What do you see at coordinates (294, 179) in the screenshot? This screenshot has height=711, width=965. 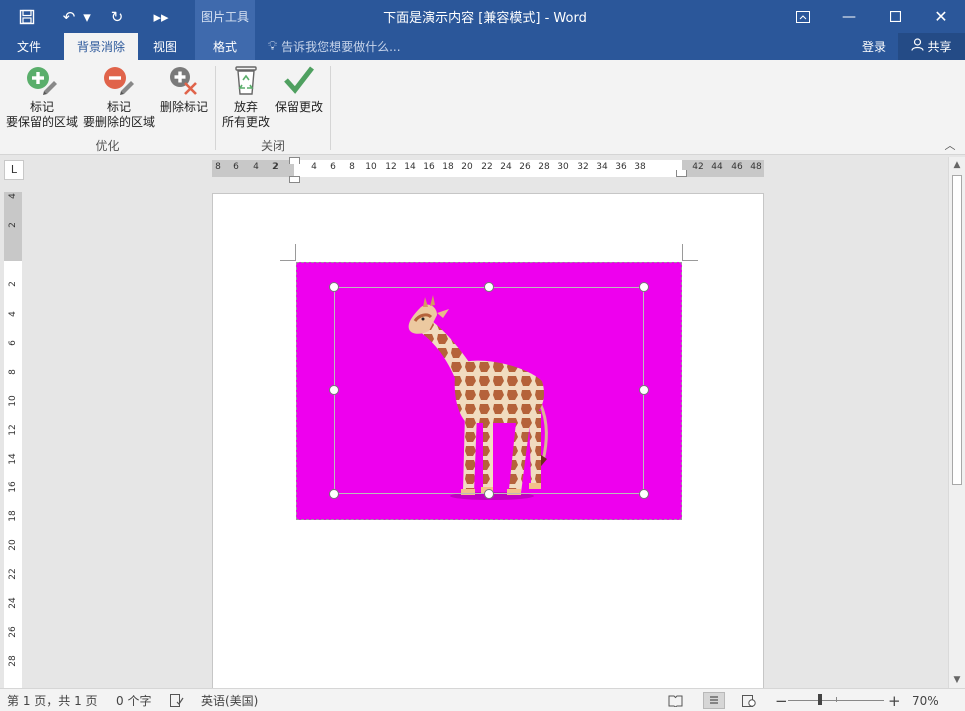 I see `left-indent-marker` at bounding box center [294, 179].